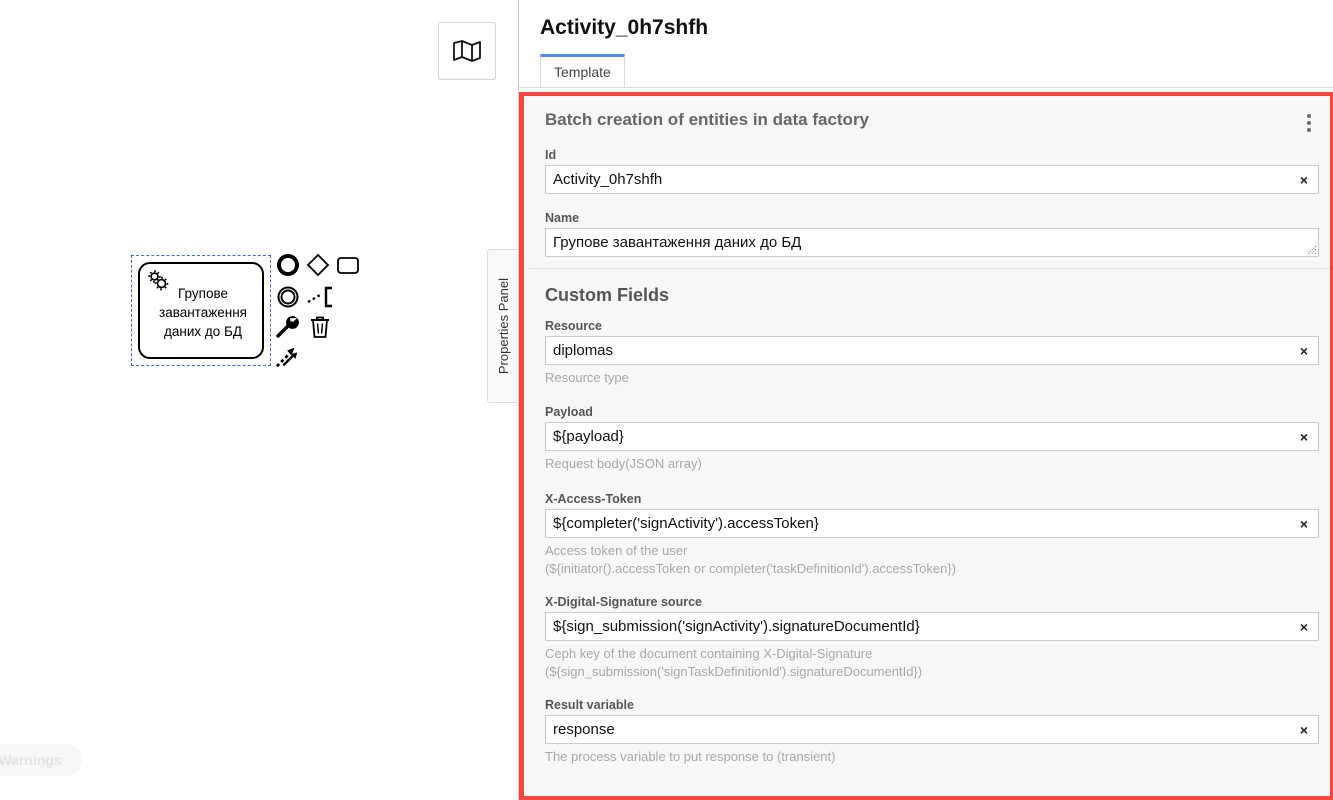  Describe the element at coordinates (929, 268) in the screenshot. I see `section-divider` at that location.